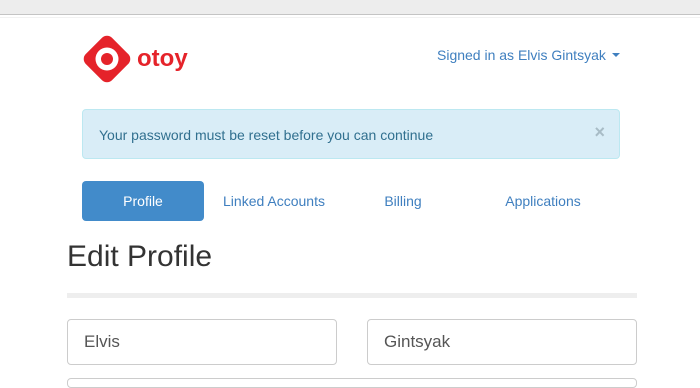 Image resolution: width=700 pixels, height=388 pixels. Describe the element at coordinates (502, 342) in the screenshot. I see `last-name-input` at that location.